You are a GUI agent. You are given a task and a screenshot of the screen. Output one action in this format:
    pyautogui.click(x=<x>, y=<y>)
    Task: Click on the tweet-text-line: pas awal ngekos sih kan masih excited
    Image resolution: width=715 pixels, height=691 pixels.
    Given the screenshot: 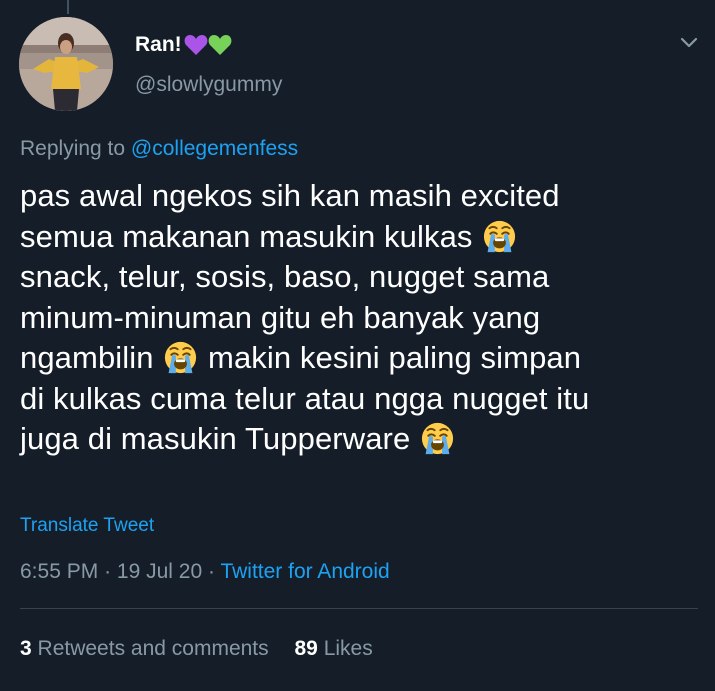 What is the action you would take?
    pyautogui.click(x=290, y=195)
    